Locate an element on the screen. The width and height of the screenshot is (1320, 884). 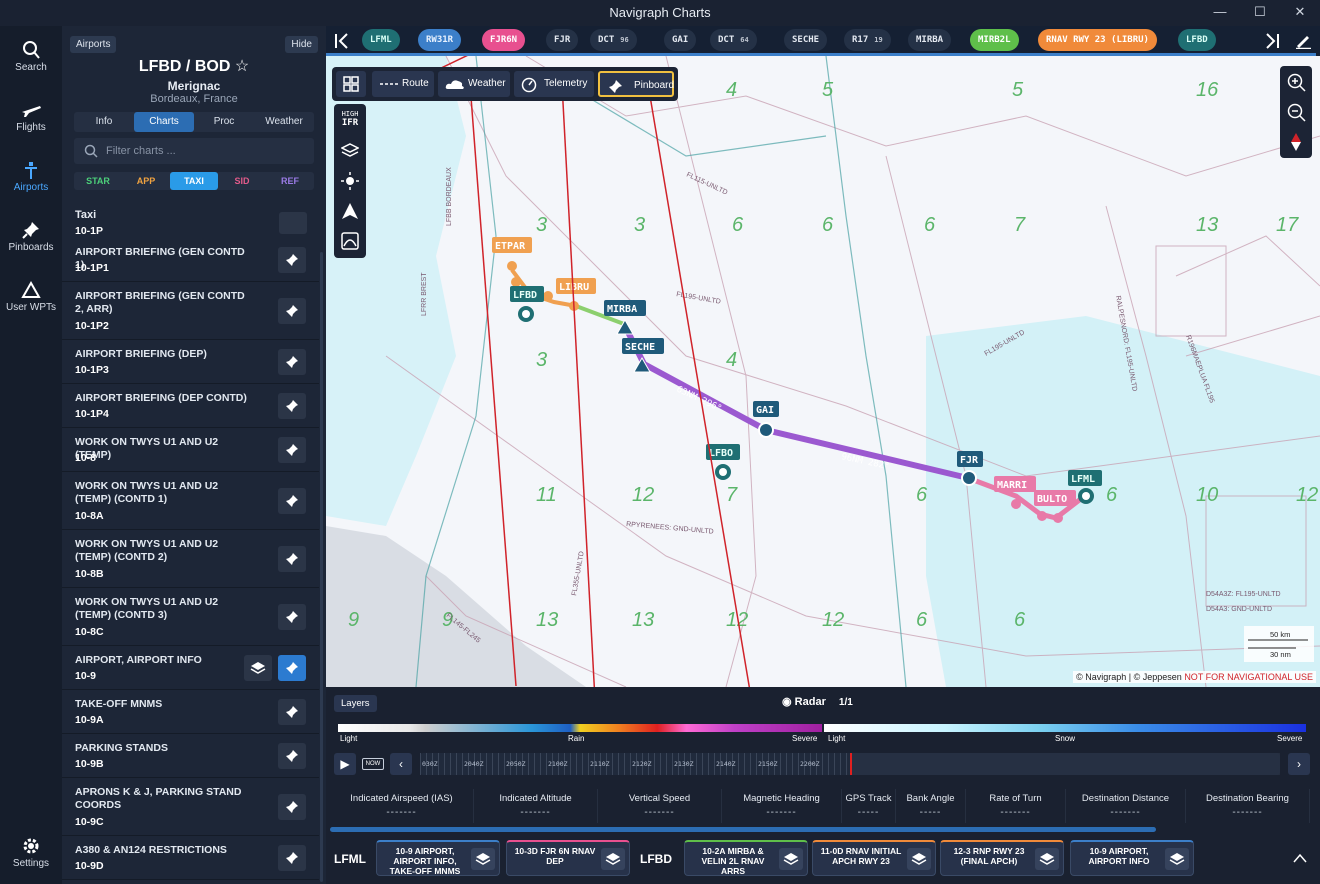
route-chip: GAI is located at coordinates (680, 40).